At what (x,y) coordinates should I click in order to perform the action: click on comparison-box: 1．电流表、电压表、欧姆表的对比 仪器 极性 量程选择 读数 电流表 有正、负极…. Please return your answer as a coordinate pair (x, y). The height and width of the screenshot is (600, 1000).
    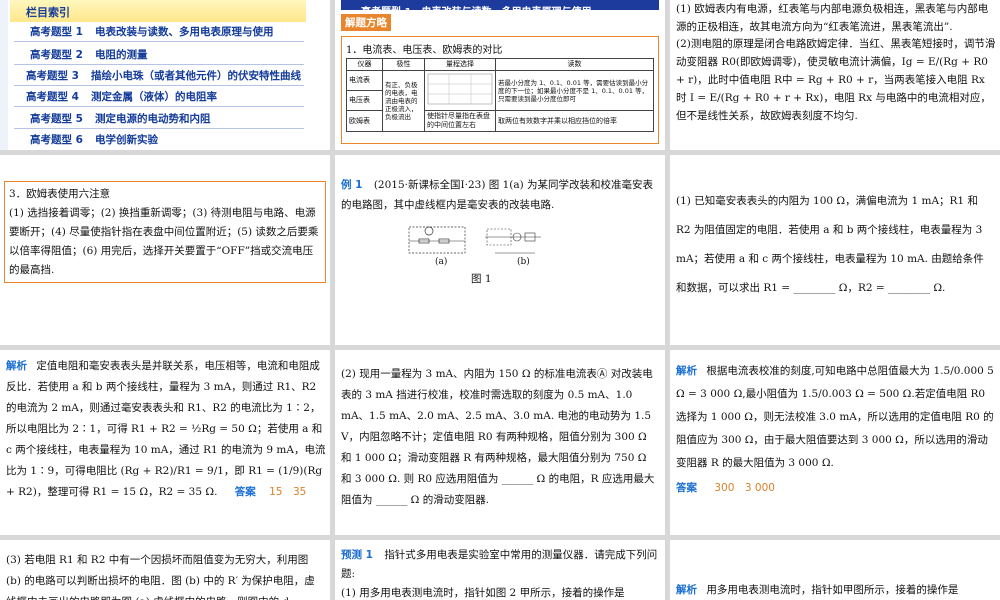
    Looking at the image, I should click on (500, 90).